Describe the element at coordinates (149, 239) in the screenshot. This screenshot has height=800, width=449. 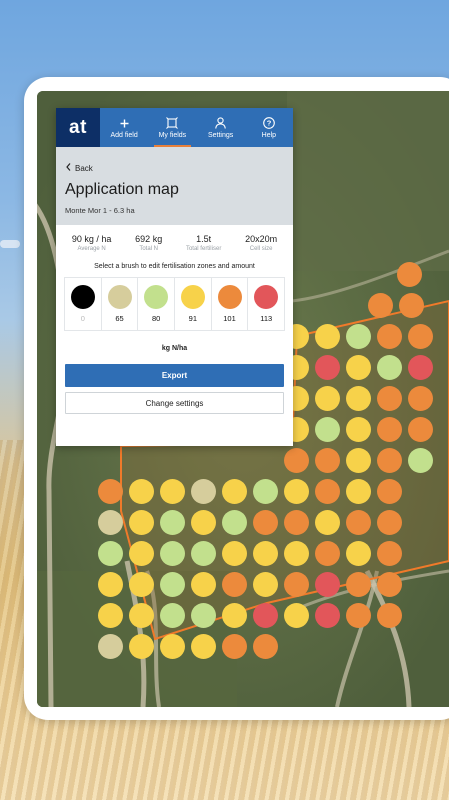
I see `stat-value: 692 kg` at that location.